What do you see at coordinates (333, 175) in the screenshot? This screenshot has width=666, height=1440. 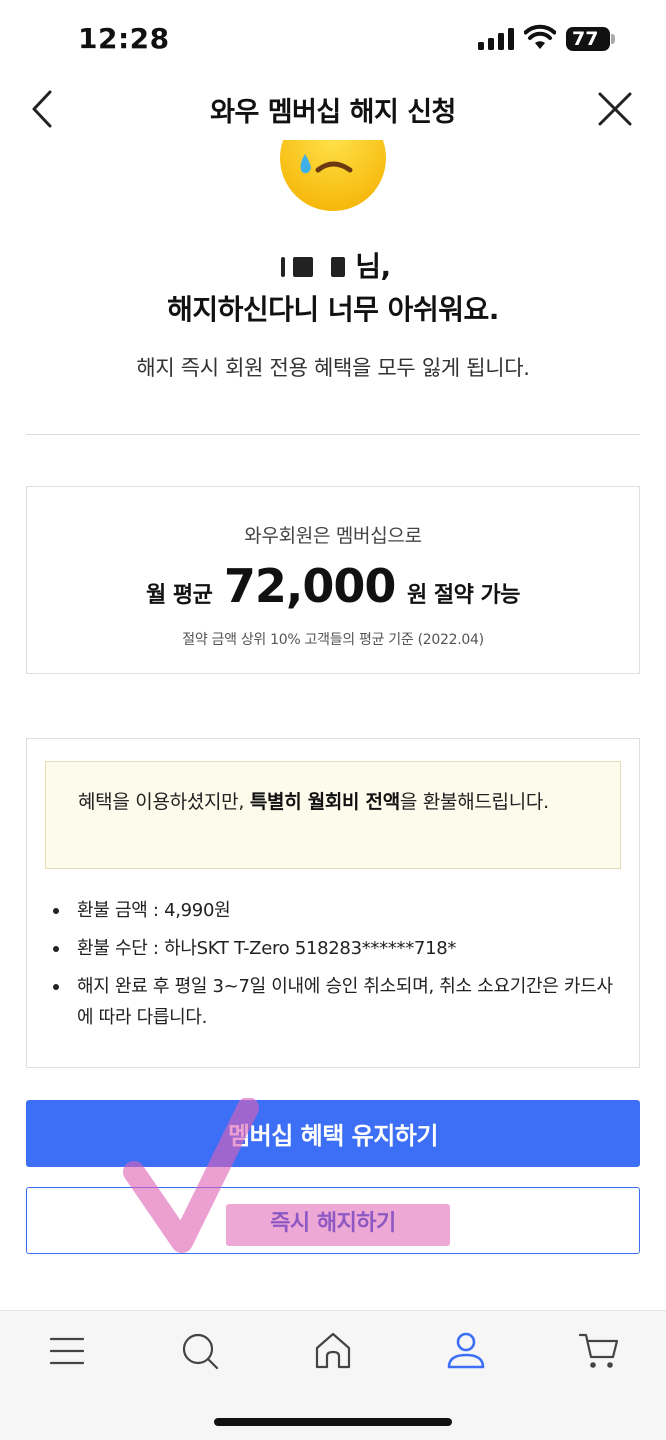 I see `crying-face-icon` at bounding box center [333, 175].